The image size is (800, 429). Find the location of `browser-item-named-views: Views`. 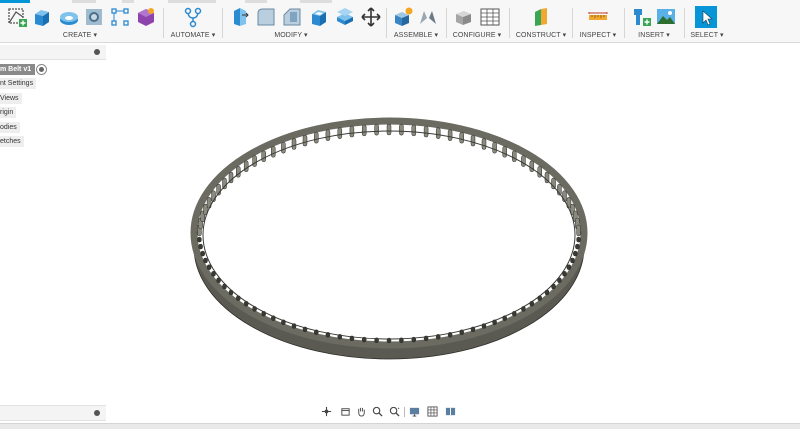

browser-item-named-views: Views is located at coordinates (11, 98).